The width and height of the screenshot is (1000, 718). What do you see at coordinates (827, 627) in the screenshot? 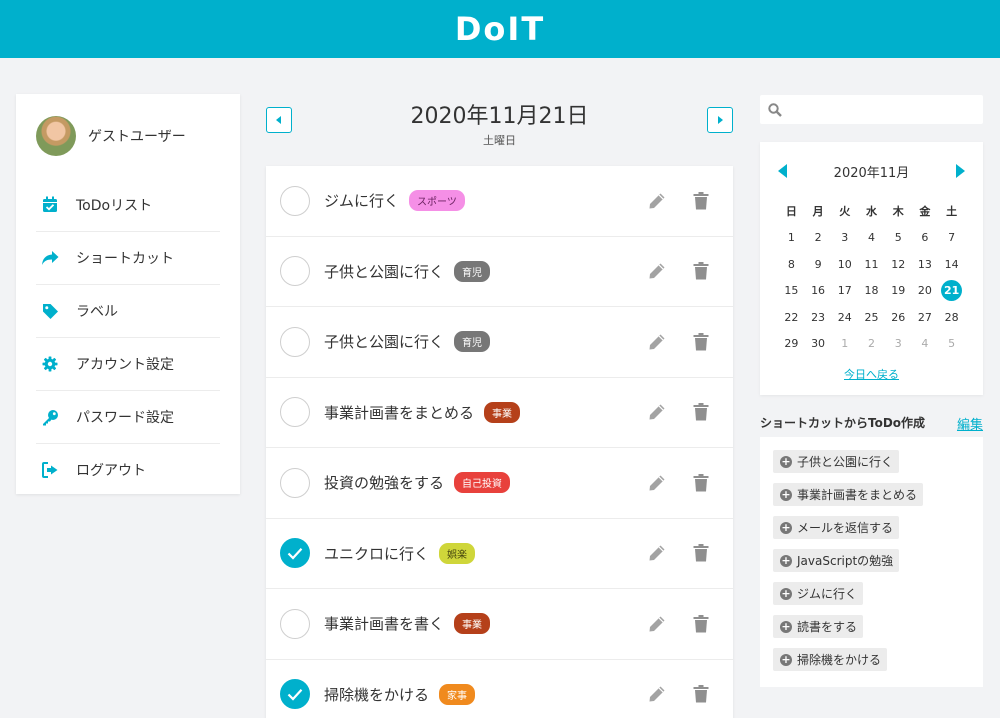
I see `shortcut-label: 読書をする` at bounding box center [827, 627].